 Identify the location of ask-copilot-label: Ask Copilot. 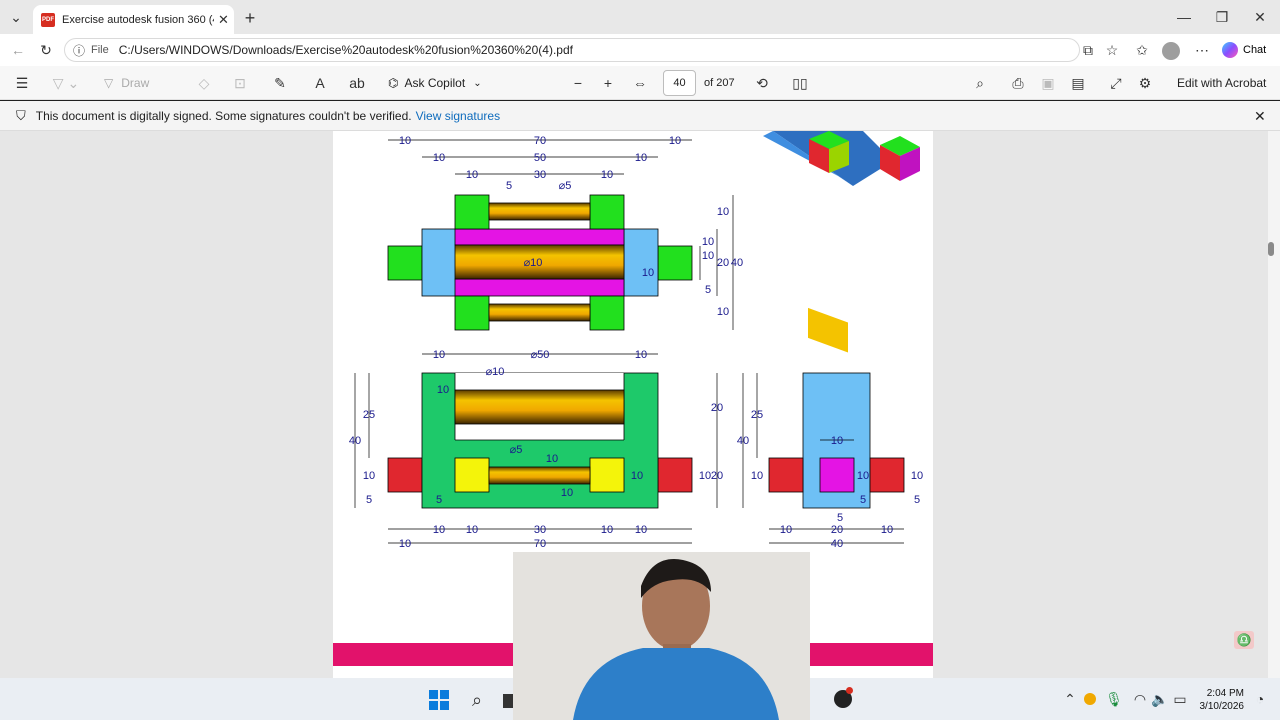
(435, 83).